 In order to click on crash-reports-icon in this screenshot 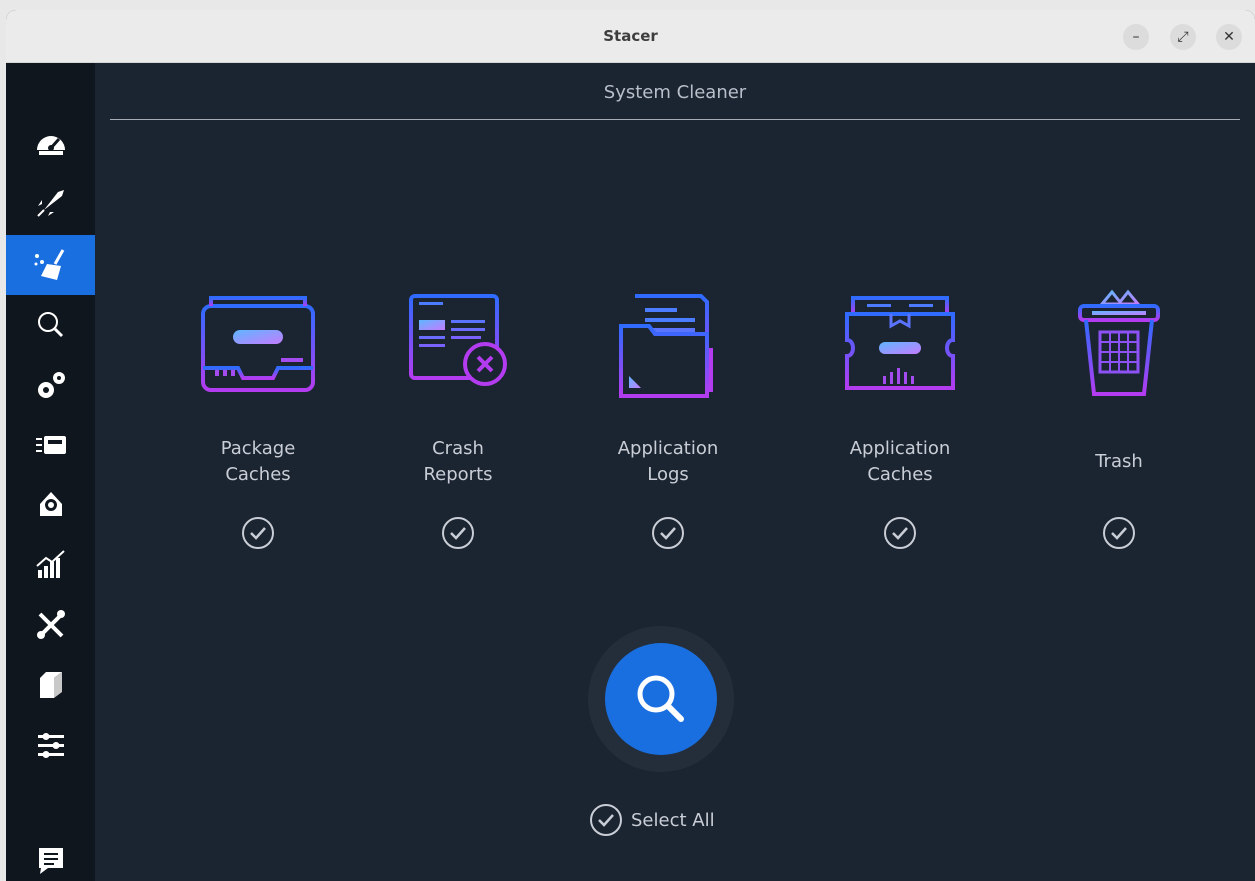, I will do `click(457, 340)`.